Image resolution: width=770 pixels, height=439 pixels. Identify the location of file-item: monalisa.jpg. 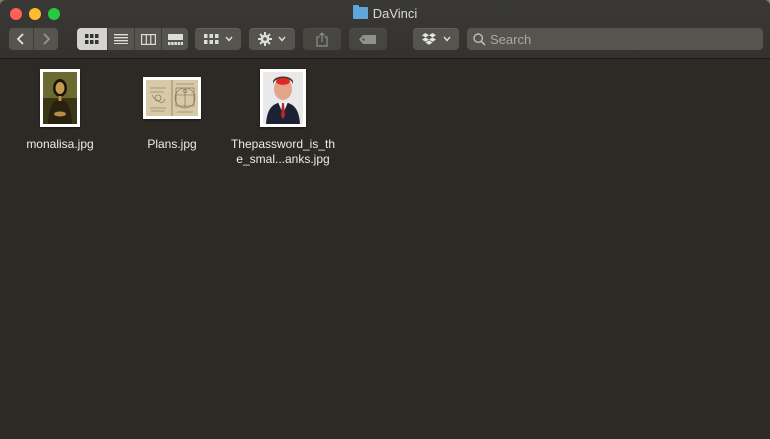
(60, 109).